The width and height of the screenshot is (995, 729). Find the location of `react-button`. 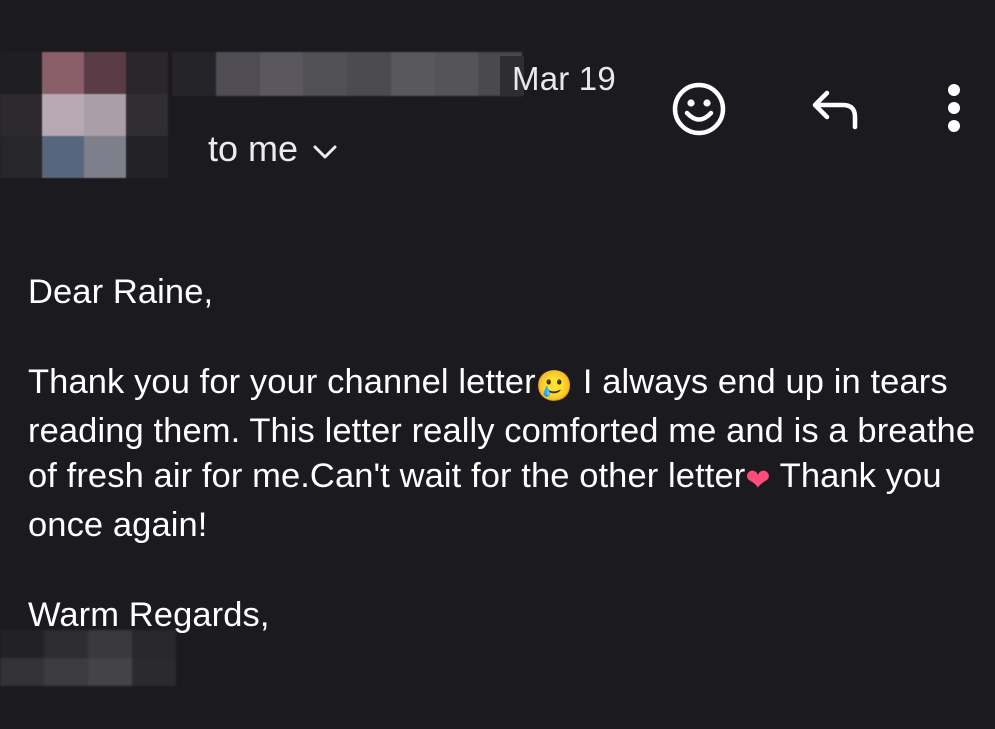

react-button is located at coordinates (699, 109).